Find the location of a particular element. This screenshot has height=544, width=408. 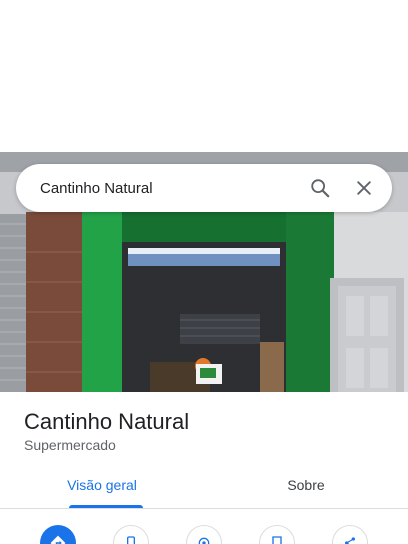

search-icon is located at coordinates (320, 188).